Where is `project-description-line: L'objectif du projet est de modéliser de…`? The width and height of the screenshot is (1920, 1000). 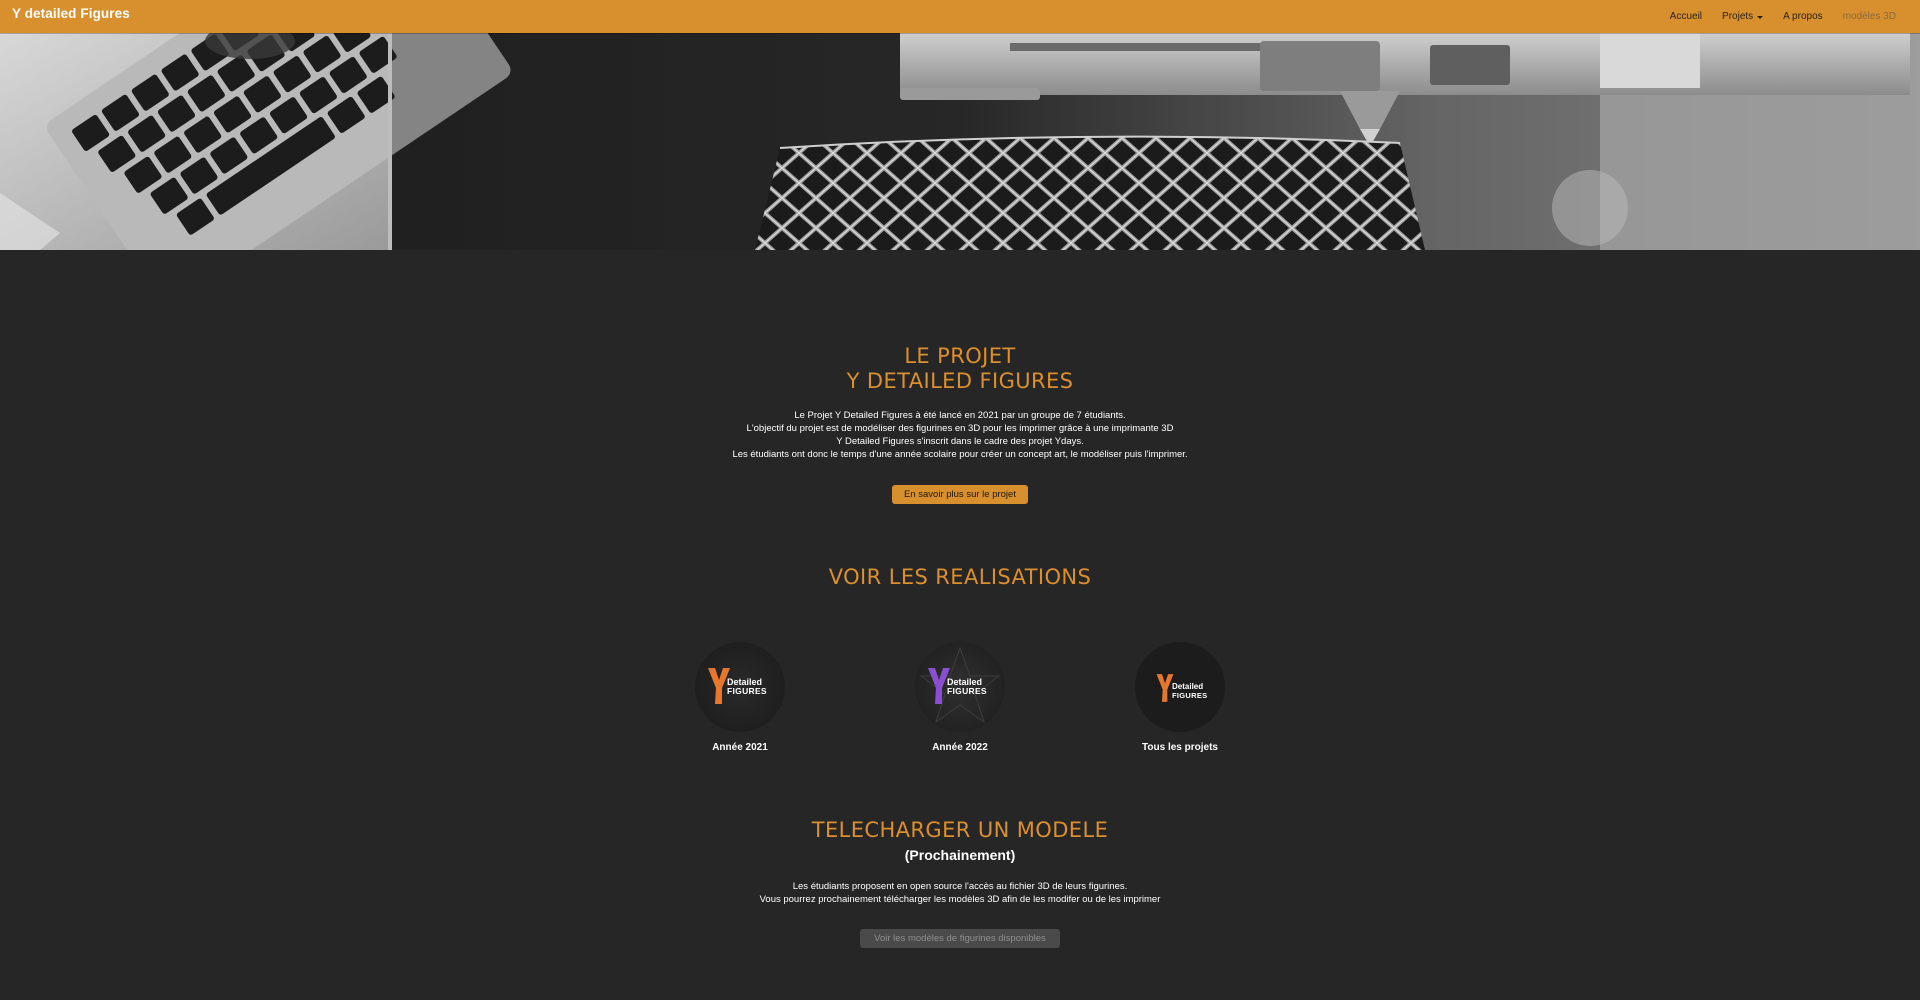
project-description-line: L'objectif du projet est de modéliser de… is located at coordinates (960, 428).